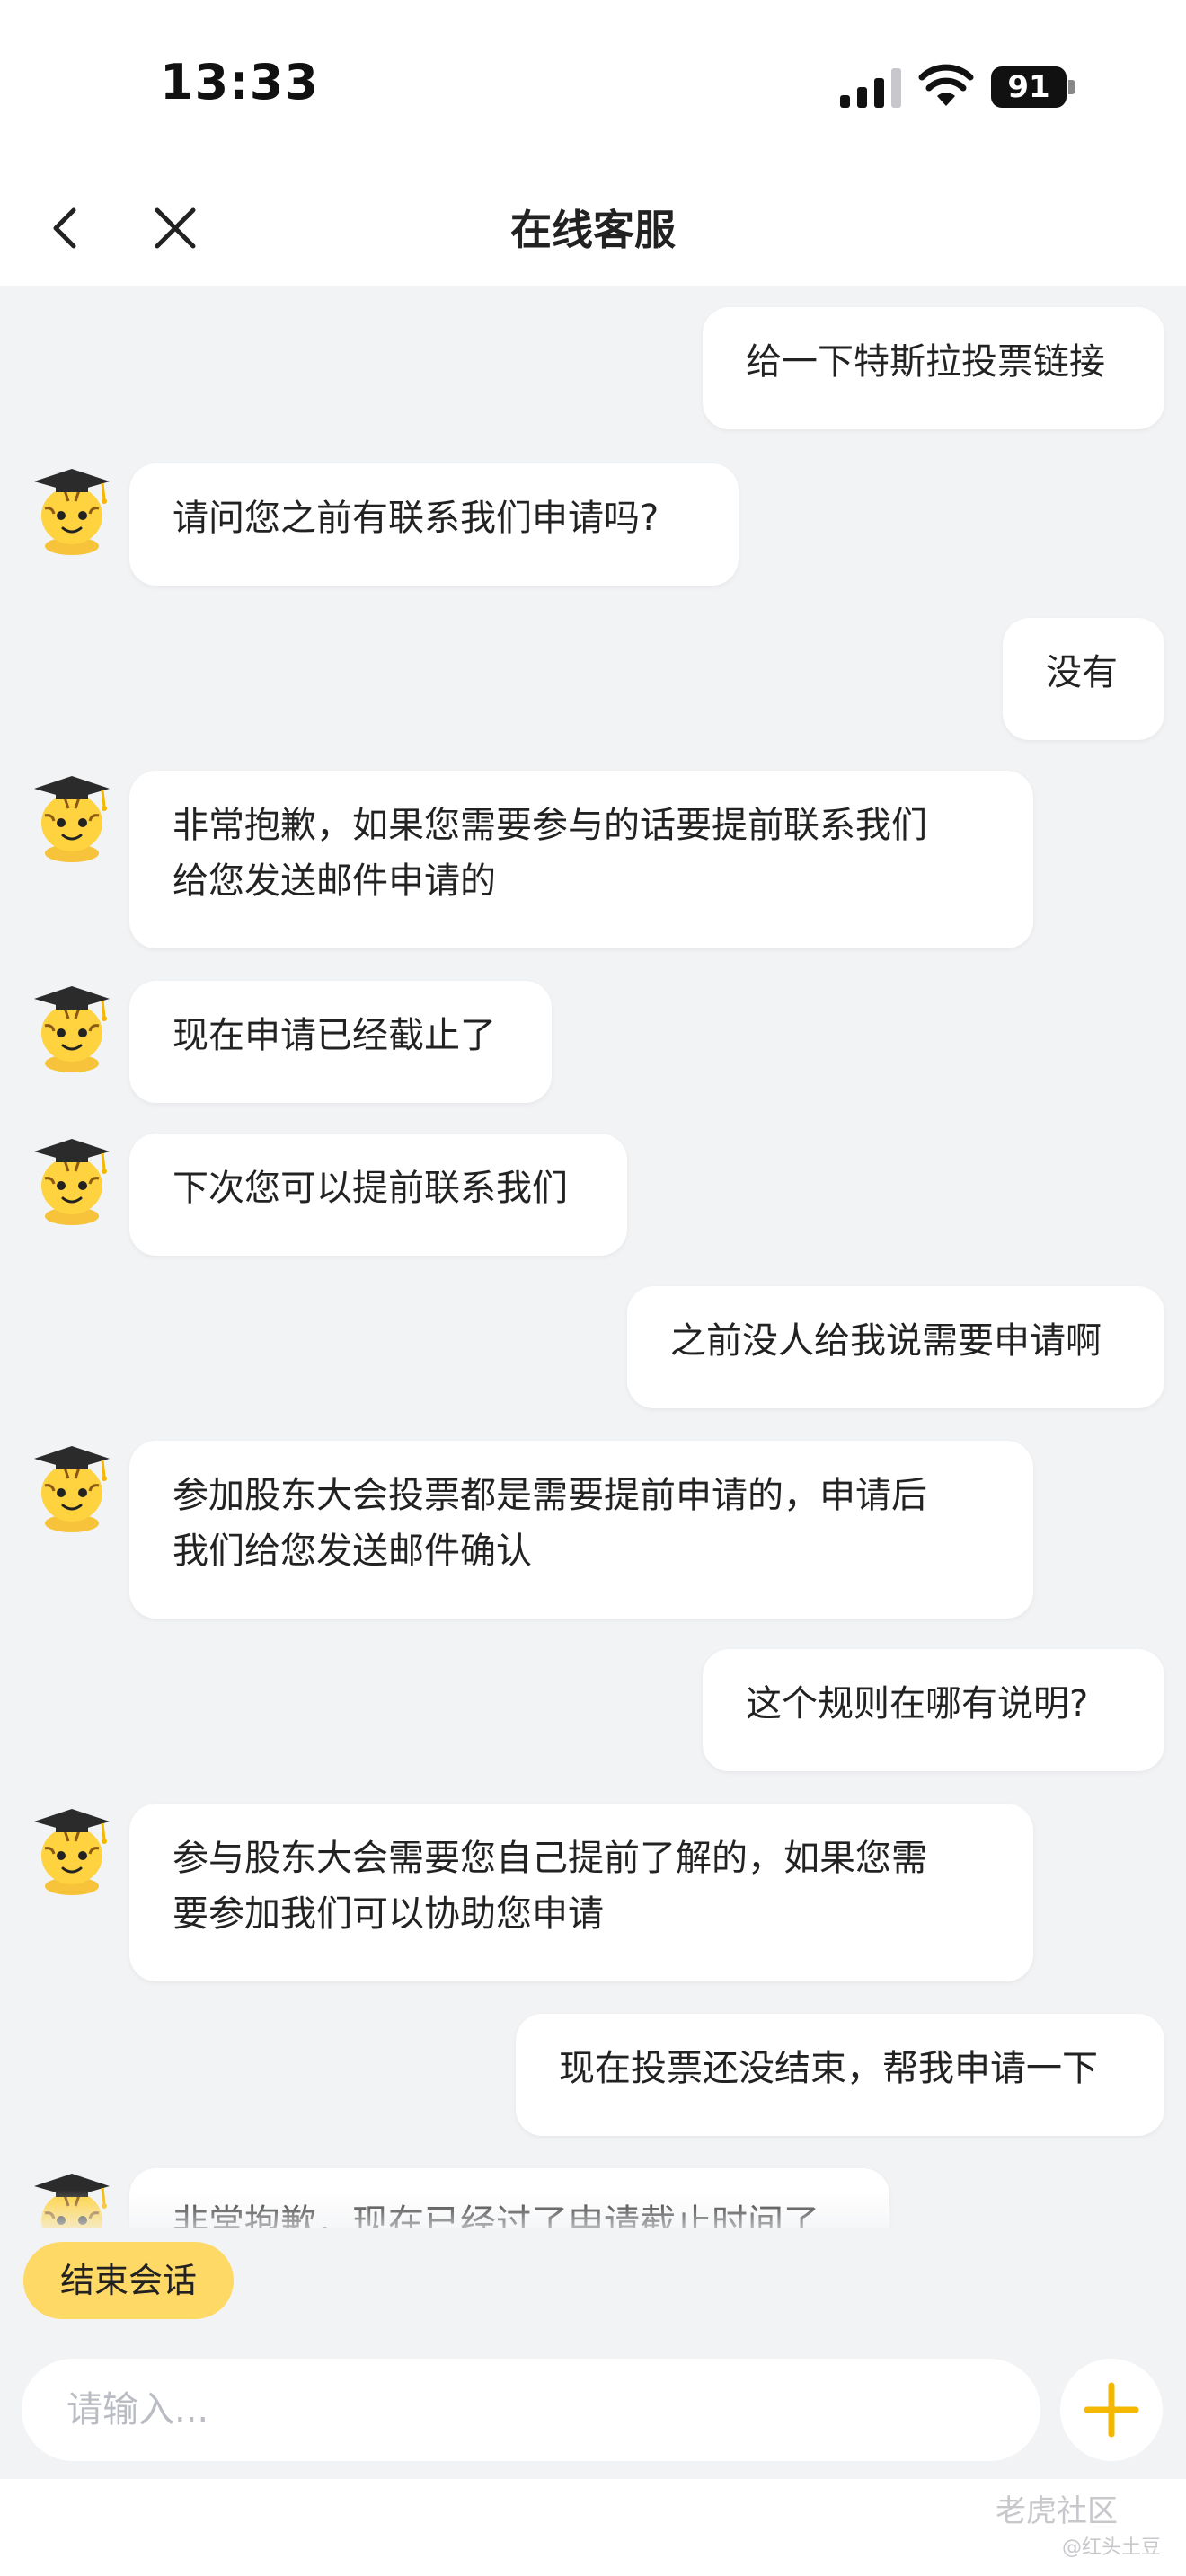 The width and height of the screenshot is (1186, 2576). I want to click on battery-indicator: 91, so click(1033, 87).